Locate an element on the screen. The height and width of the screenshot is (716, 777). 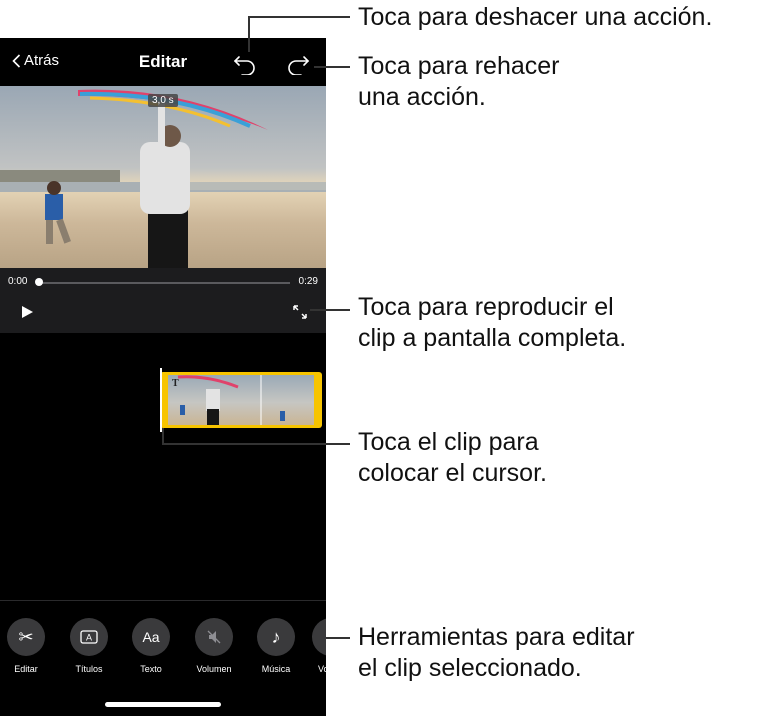
total-time: 0:29 is located at coordinates (308, 281).